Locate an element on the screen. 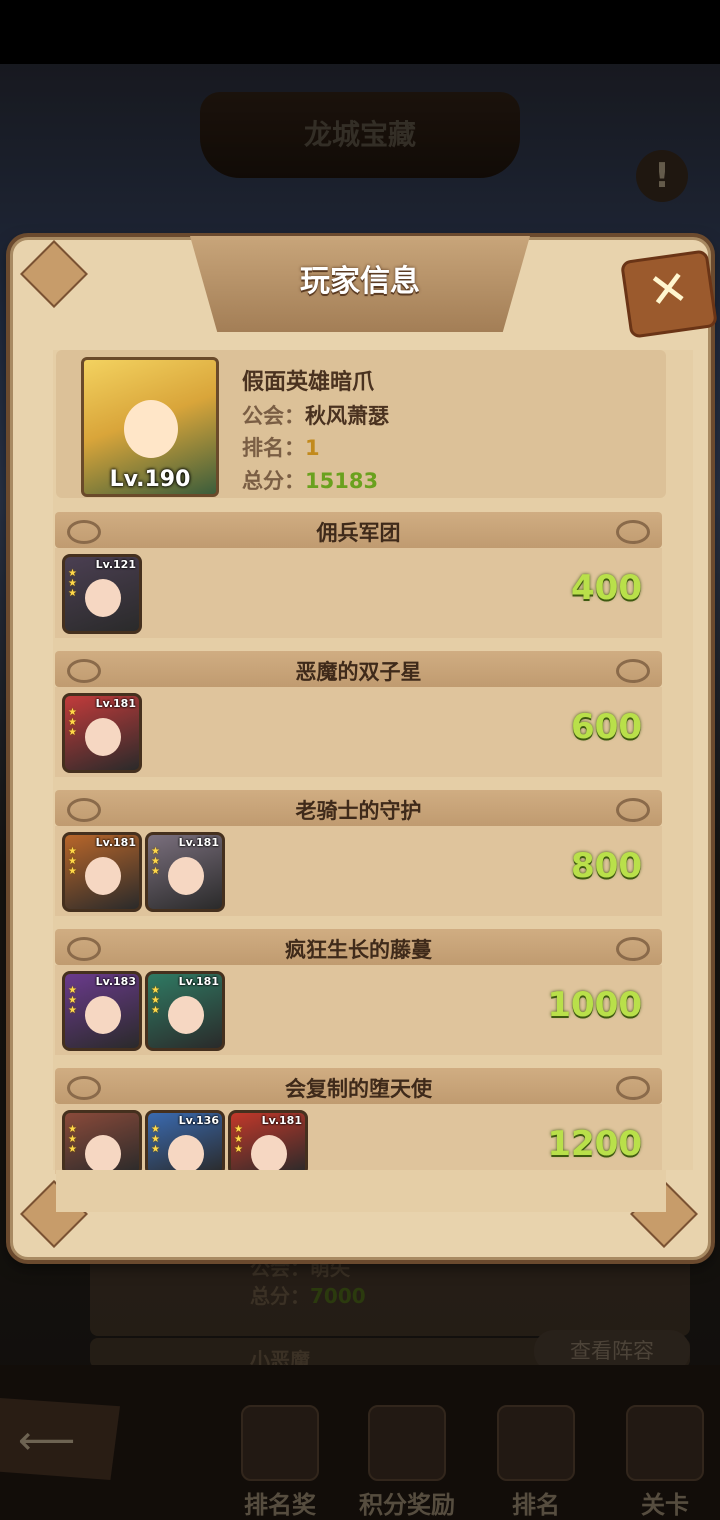 This screenshot has width=720, height=1520. hero-portrait: ★ ★ ★ Lv.183 is located at coordinates (102, 1011).